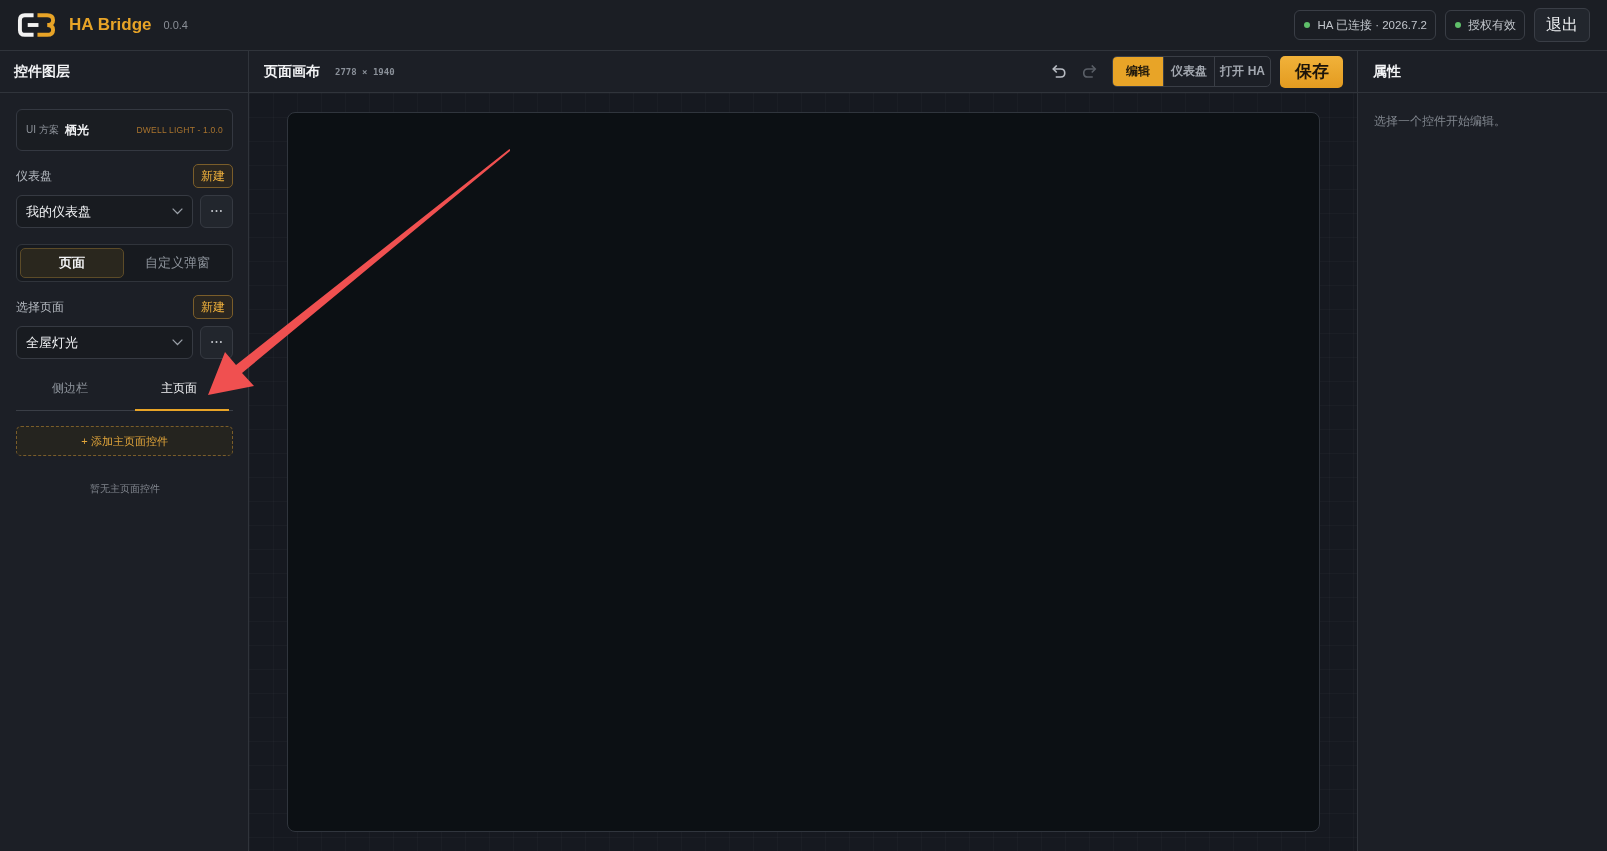  Describe the element at coordinates (179, 130) in the screenshot. I see `theme-version: DWELL LIGHT - 1.0.0` at that location.